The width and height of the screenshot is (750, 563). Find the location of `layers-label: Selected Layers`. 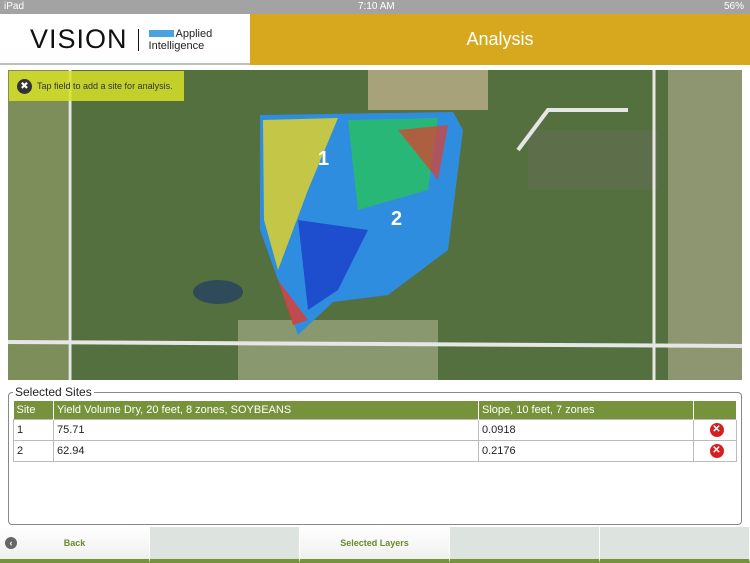

layers-label: Selected Layers is located at coordinates (374, 543).